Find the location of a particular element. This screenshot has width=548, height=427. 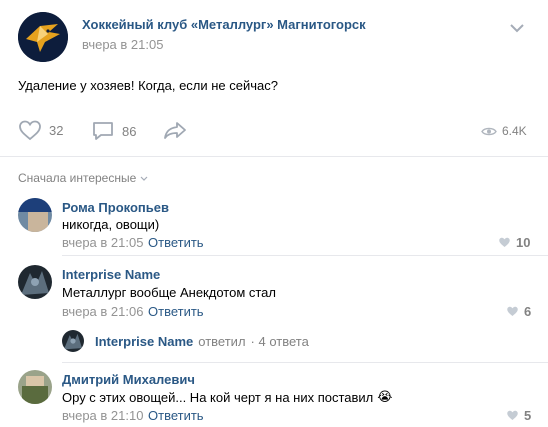

views-counter: 6.4K is located at coordinates (504, 131).